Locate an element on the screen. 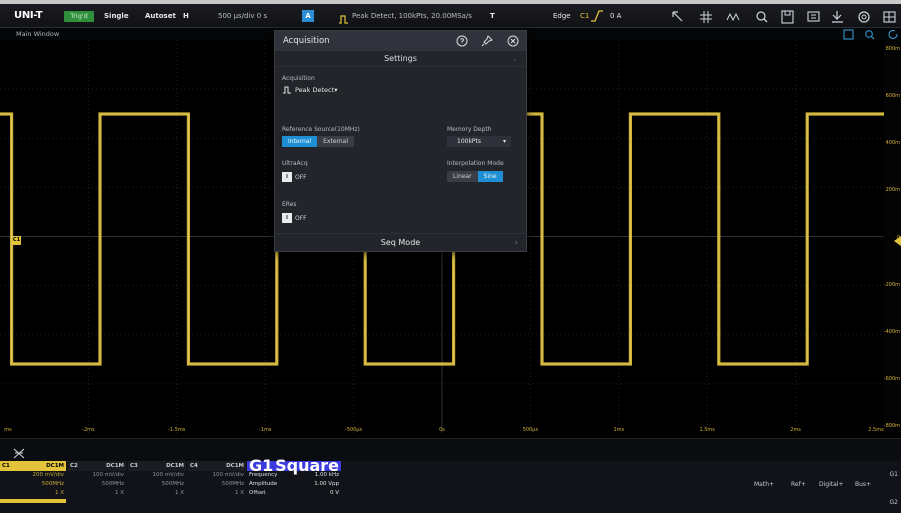 The height and width of the screenshot is (513, 901). settings-icon is located at coordinates (864, 17).